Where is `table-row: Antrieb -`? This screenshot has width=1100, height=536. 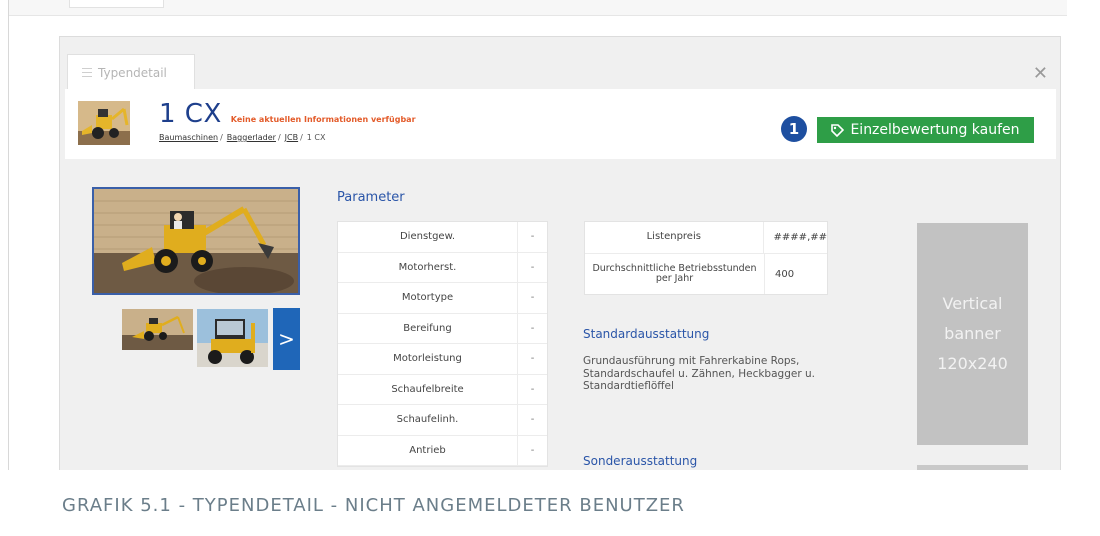
table-row: Antrieb - is located at coordinates (442, 450).